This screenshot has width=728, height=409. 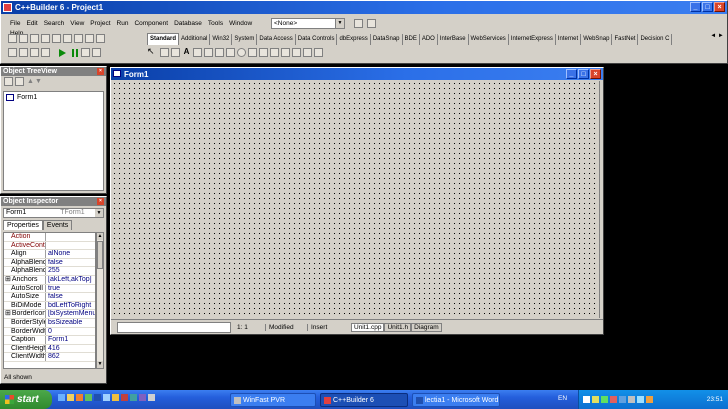 I want to click on tab-diagram: Diagram, so click(x=426, y=327).